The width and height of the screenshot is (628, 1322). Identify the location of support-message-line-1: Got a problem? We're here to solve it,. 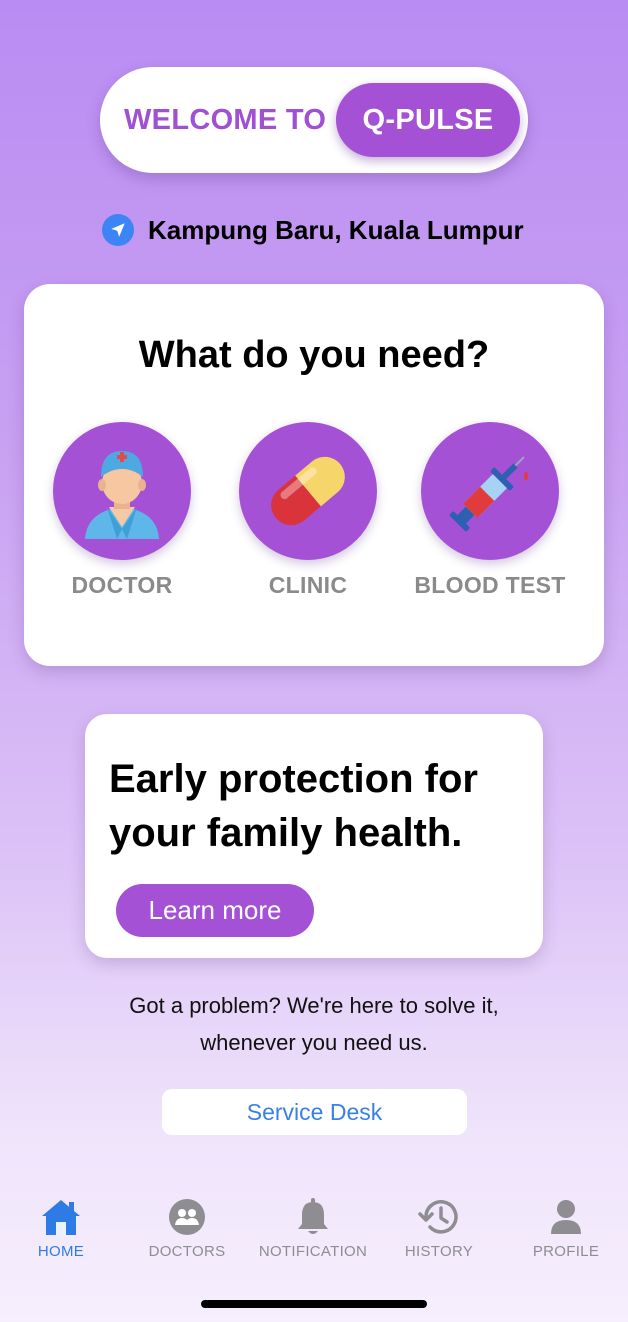
(314, 1005).